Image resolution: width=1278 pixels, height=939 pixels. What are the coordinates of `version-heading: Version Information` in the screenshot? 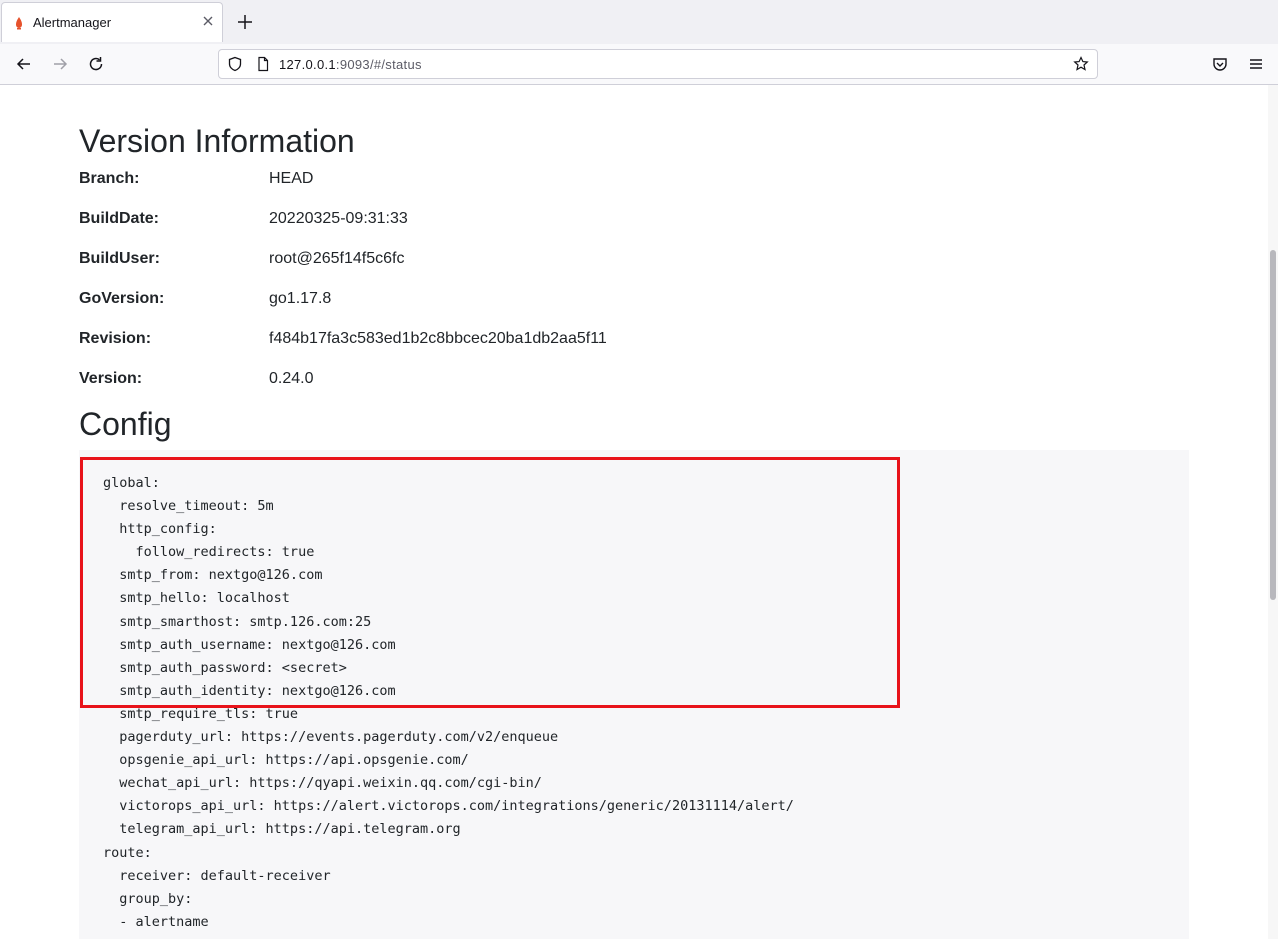 It's located at (217, 141).